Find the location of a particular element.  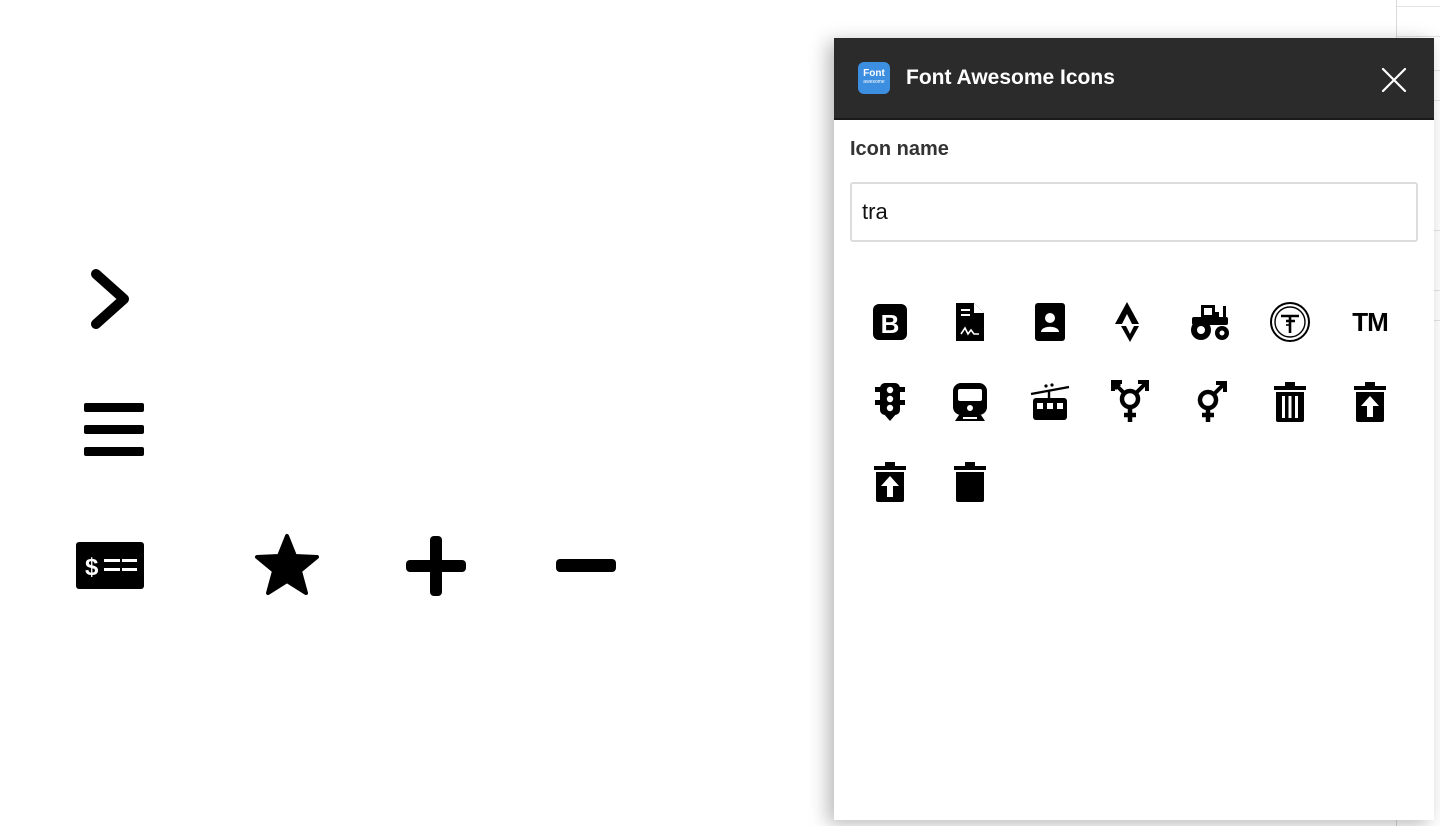

icon-name-input is located at coordinates (1134, 212).